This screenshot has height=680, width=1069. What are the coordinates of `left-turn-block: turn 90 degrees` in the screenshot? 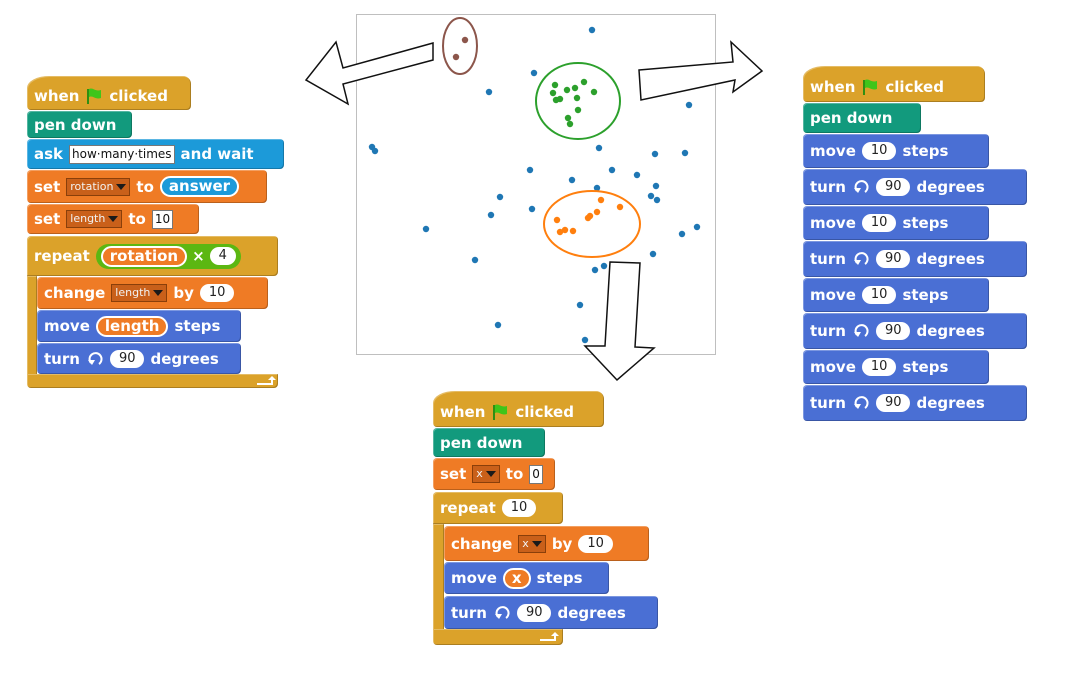 It's located at (139, 358).